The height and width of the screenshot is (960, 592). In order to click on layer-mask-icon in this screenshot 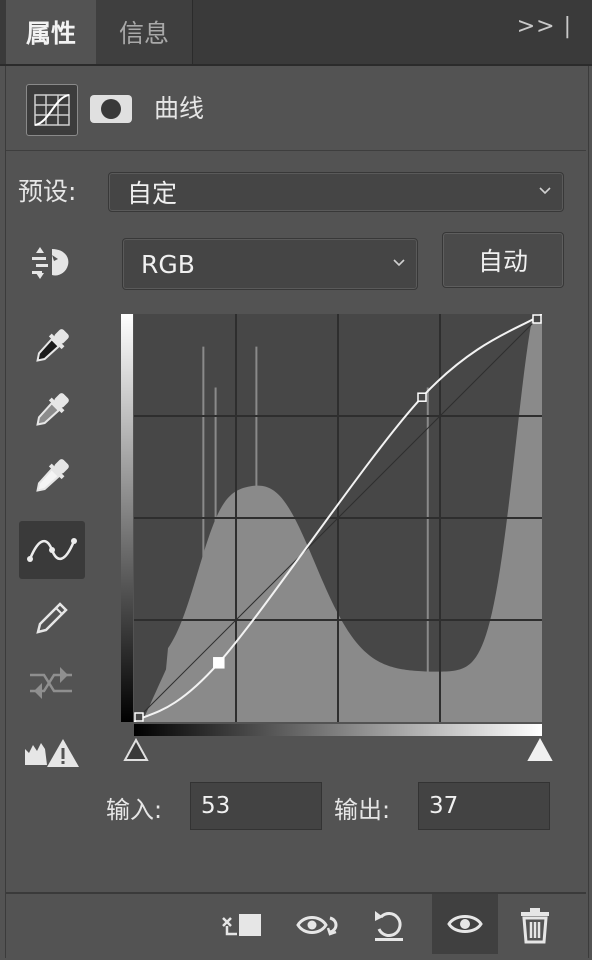, I will do `click(111, 109)`.